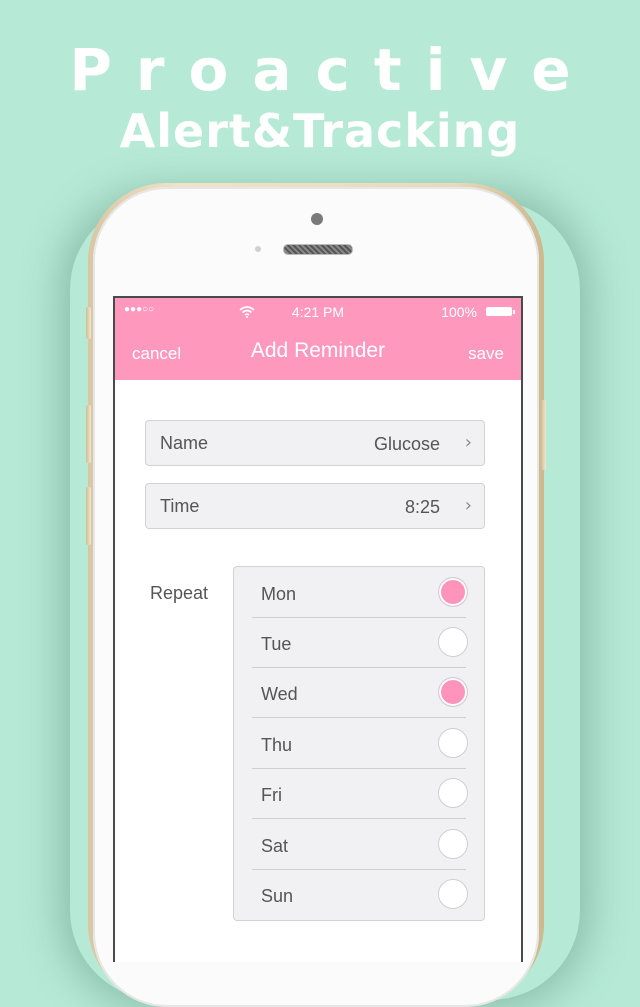 Image resolution: width=640 pixels, height=1007 pixels. Describe the element at coordinates (360, 592) in the screenshot. I see `day-row-mon: Mon` at that location.